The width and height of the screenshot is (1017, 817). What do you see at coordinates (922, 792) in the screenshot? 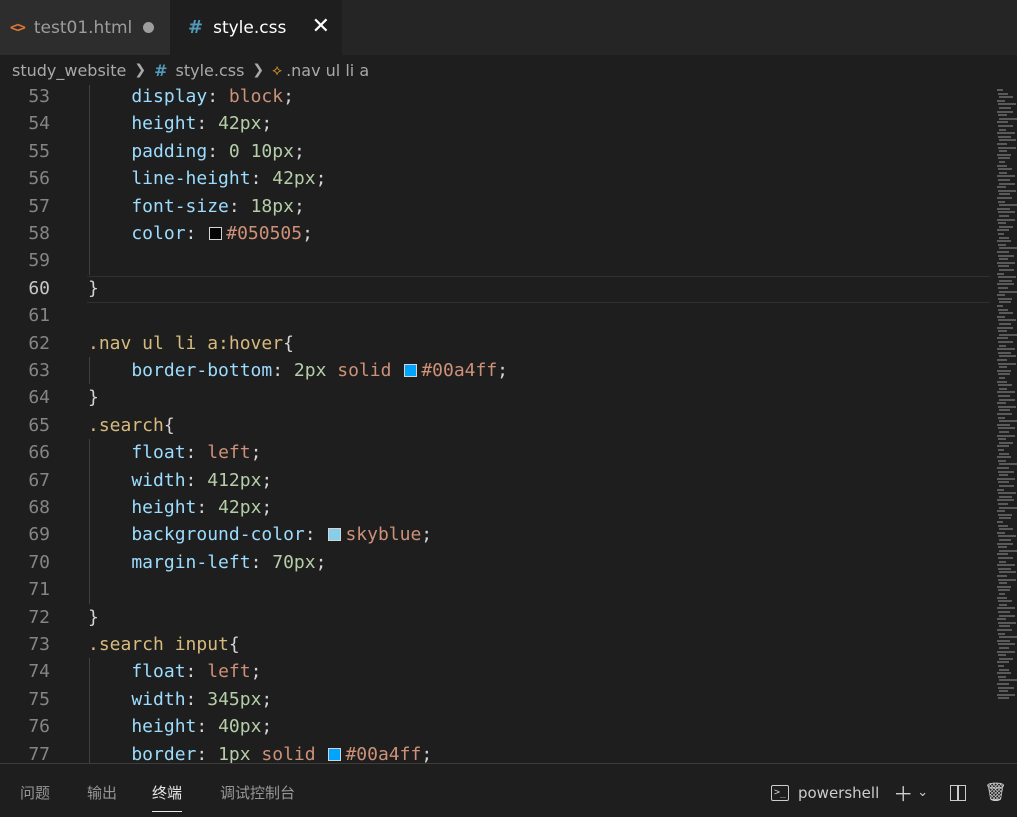
I see `chevron-down-icon: ⌄` at bounding box center [922, 792].